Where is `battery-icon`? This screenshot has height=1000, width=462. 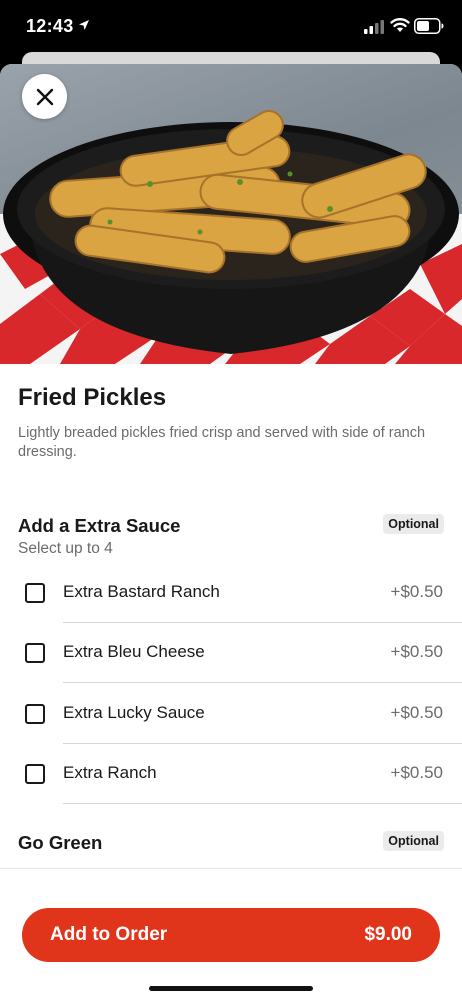 battery-icon is located at coordinates (429, 26).